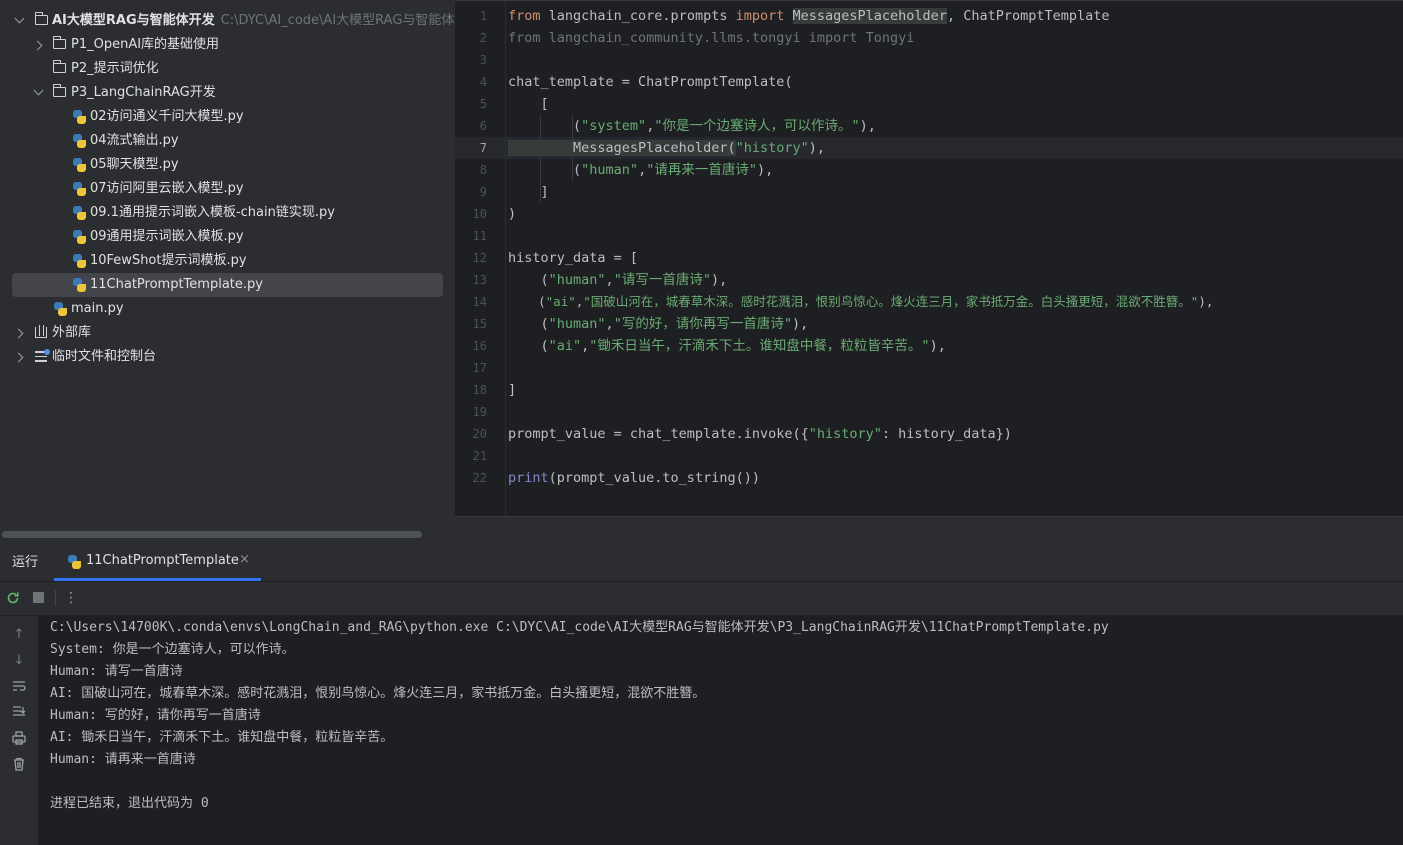  What do you see at coordinates (145, 44) in the screenshot?
I see `tree-item-label: P1_OpenAI库的基础使用` at bounding box center [145, 44].